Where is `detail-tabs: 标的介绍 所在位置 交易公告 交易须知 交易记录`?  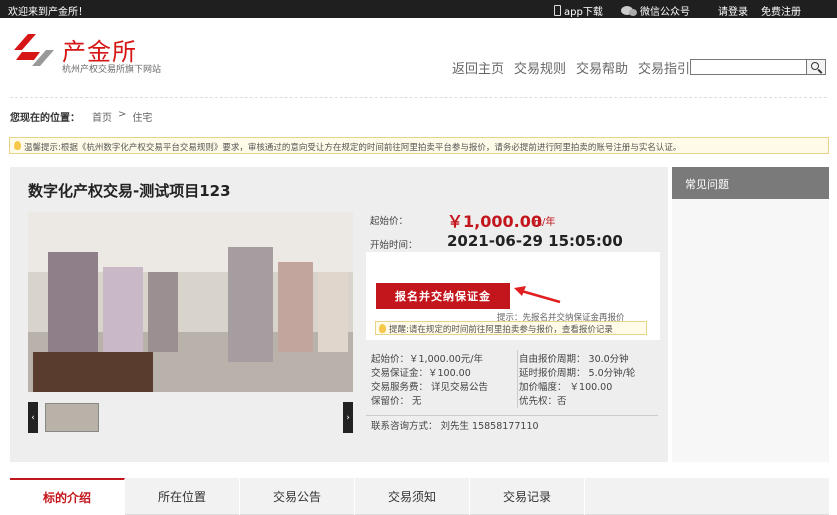
detail-tabs: 标的介绍 所在位置 交易公告 交易须知 交易记录 is located at coordinates (419, 496).